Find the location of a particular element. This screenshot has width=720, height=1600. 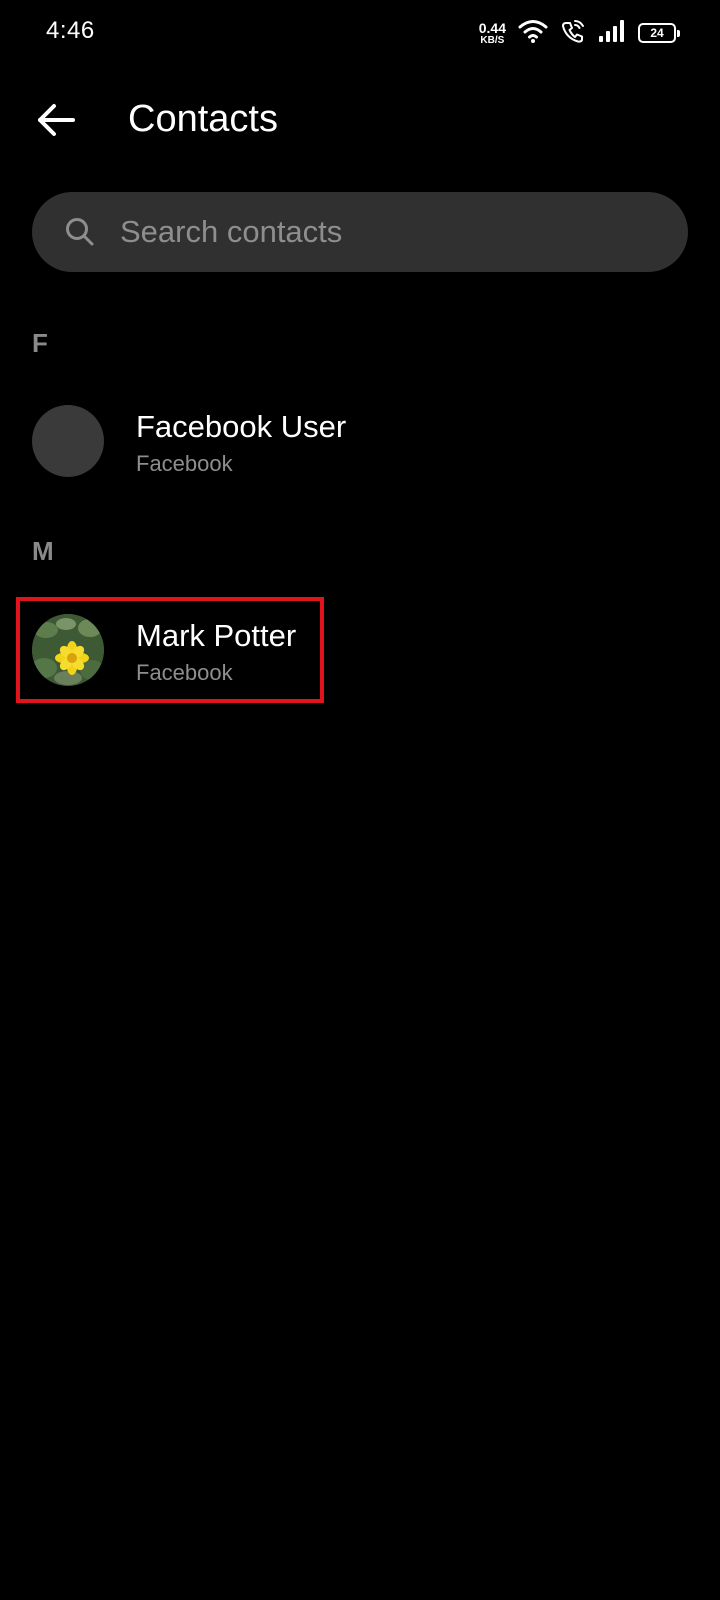

battery-icon: 24 is located at coordinates (659, 33).